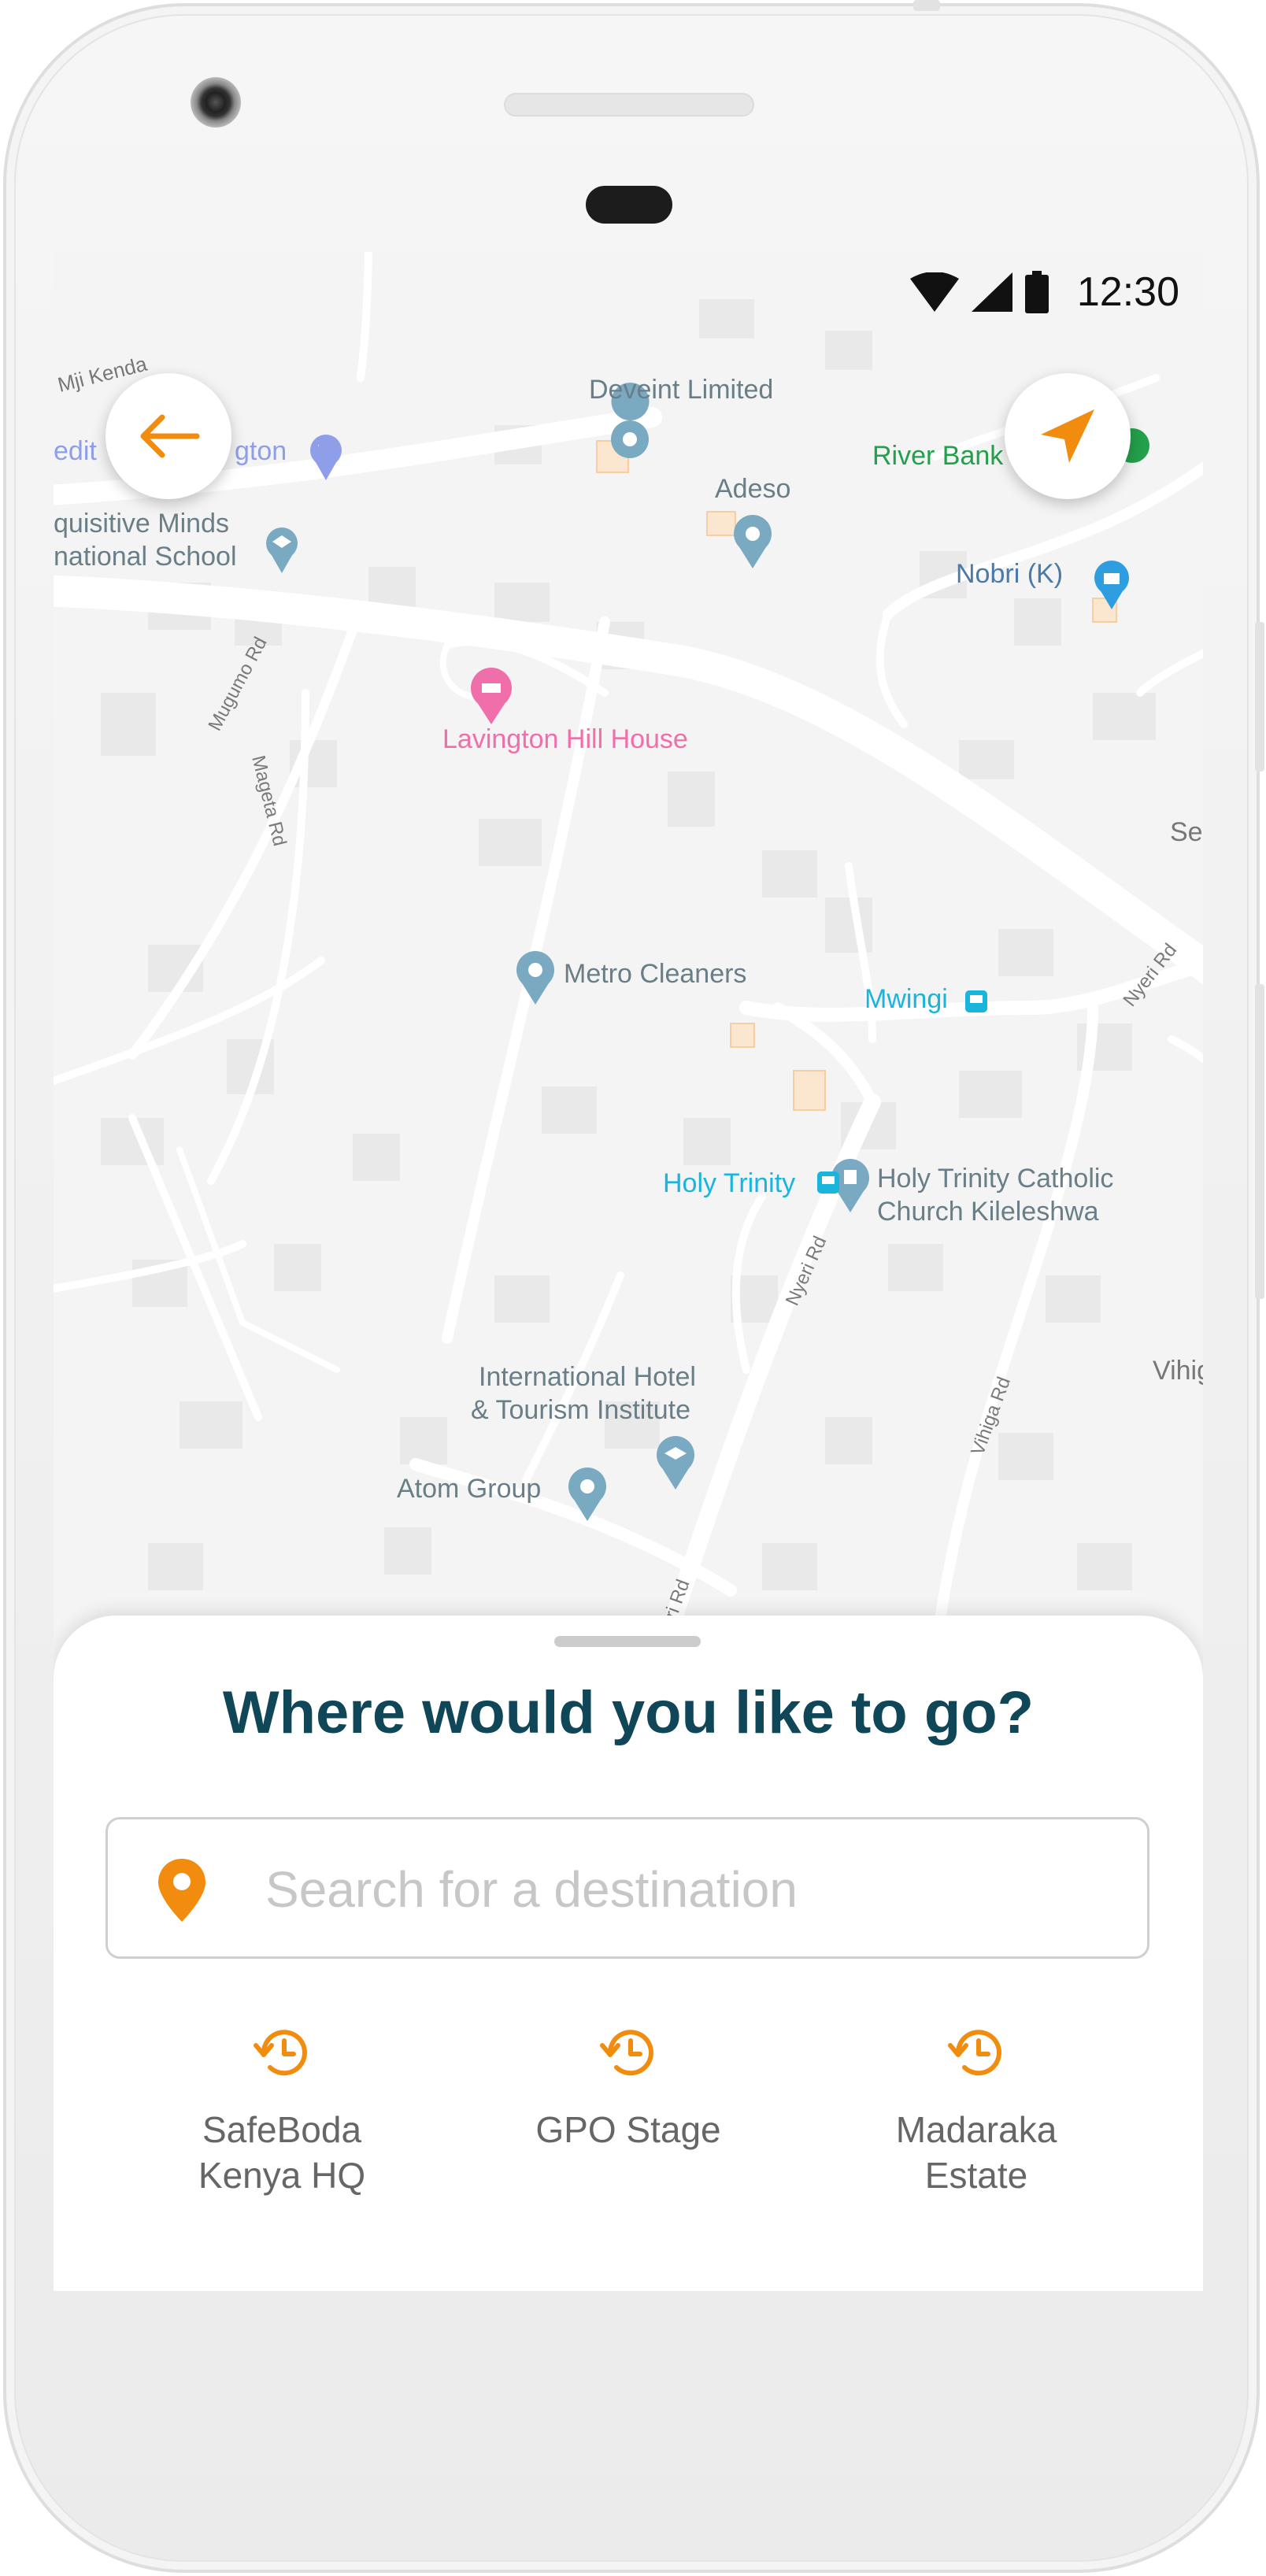 The height and width of the screenshot is (2576, 1266). What do you see at coordinates (1259, 697) in the screenshot?
I see `phone-side-button-upper` at bounding box center [1259, 697].